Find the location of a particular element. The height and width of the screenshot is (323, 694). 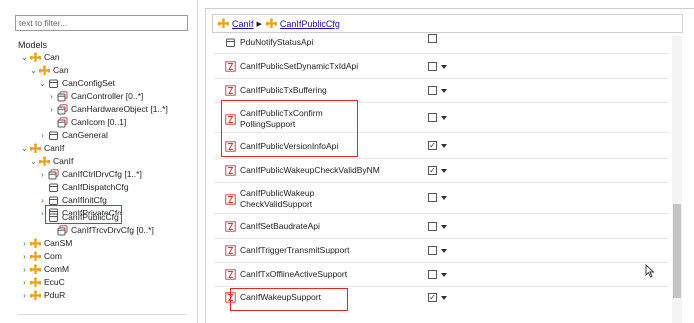

tree-node-com: › Com is located at coordinates (41, 256).